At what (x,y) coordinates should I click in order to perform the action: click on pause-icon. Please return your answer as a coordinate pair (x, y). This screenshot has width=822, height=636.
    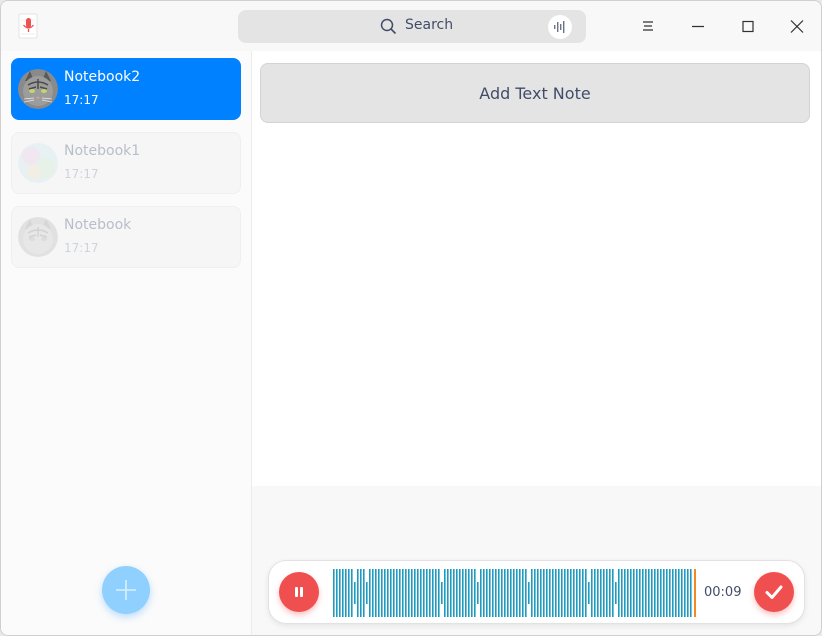
    Looking at the image, I should click on (299, 592).